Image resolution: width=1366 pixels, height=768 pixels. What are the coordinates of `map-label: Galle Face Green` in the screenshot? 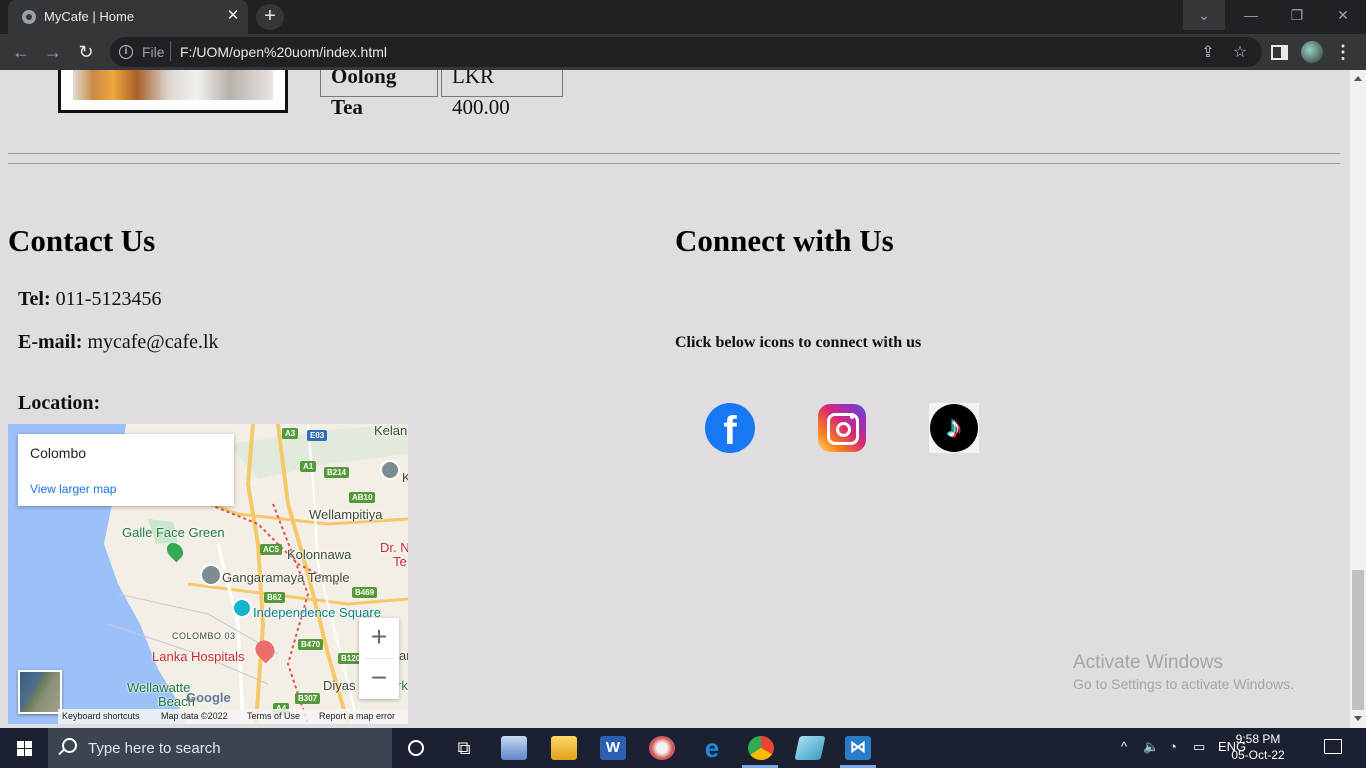 It's located at (173, 532).